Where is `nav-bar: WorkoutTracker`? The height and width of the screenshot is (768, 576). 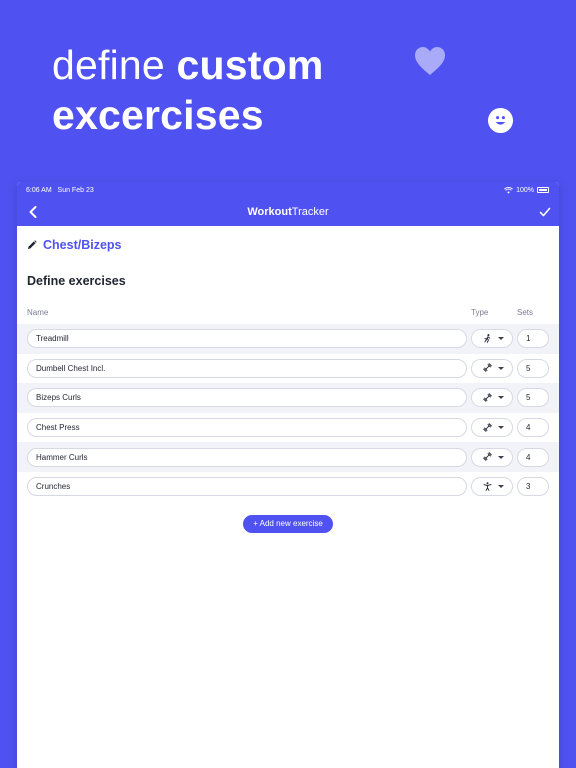
nav-bar: WorkoutTracker is located at coordinates (288, 212).